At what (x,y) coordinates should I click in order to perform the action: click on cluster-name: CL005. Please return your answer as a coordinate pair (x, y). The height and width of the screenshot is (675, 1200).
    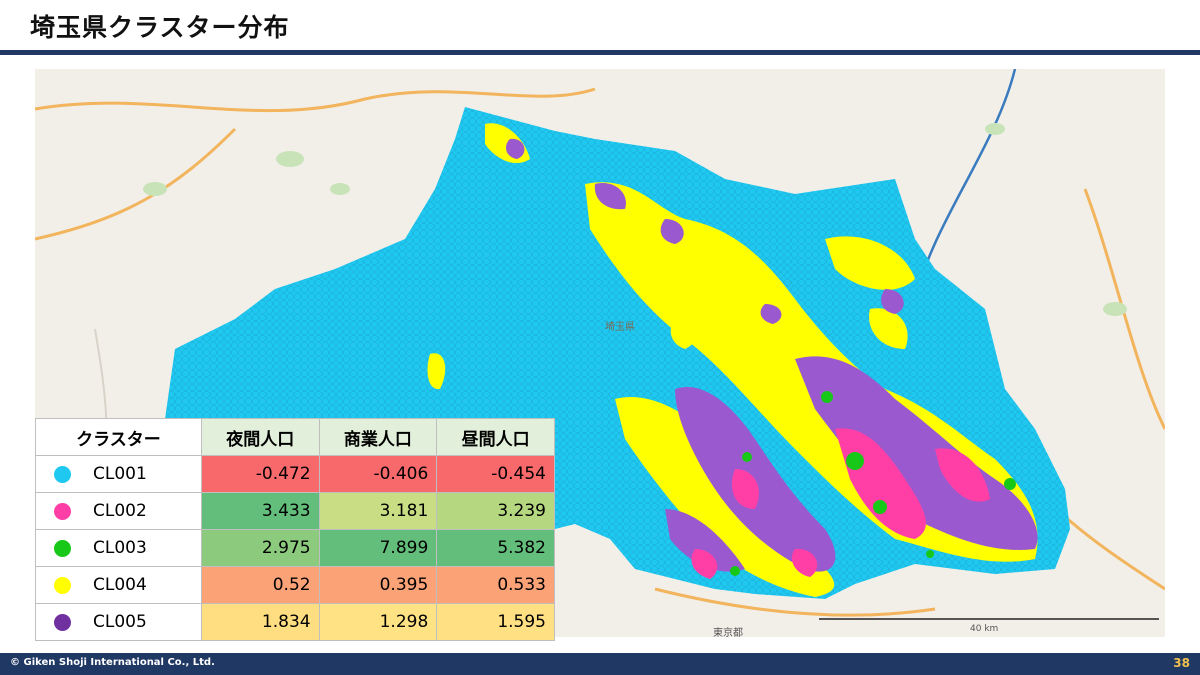
    Looking at the image, I should click on (120, 622).